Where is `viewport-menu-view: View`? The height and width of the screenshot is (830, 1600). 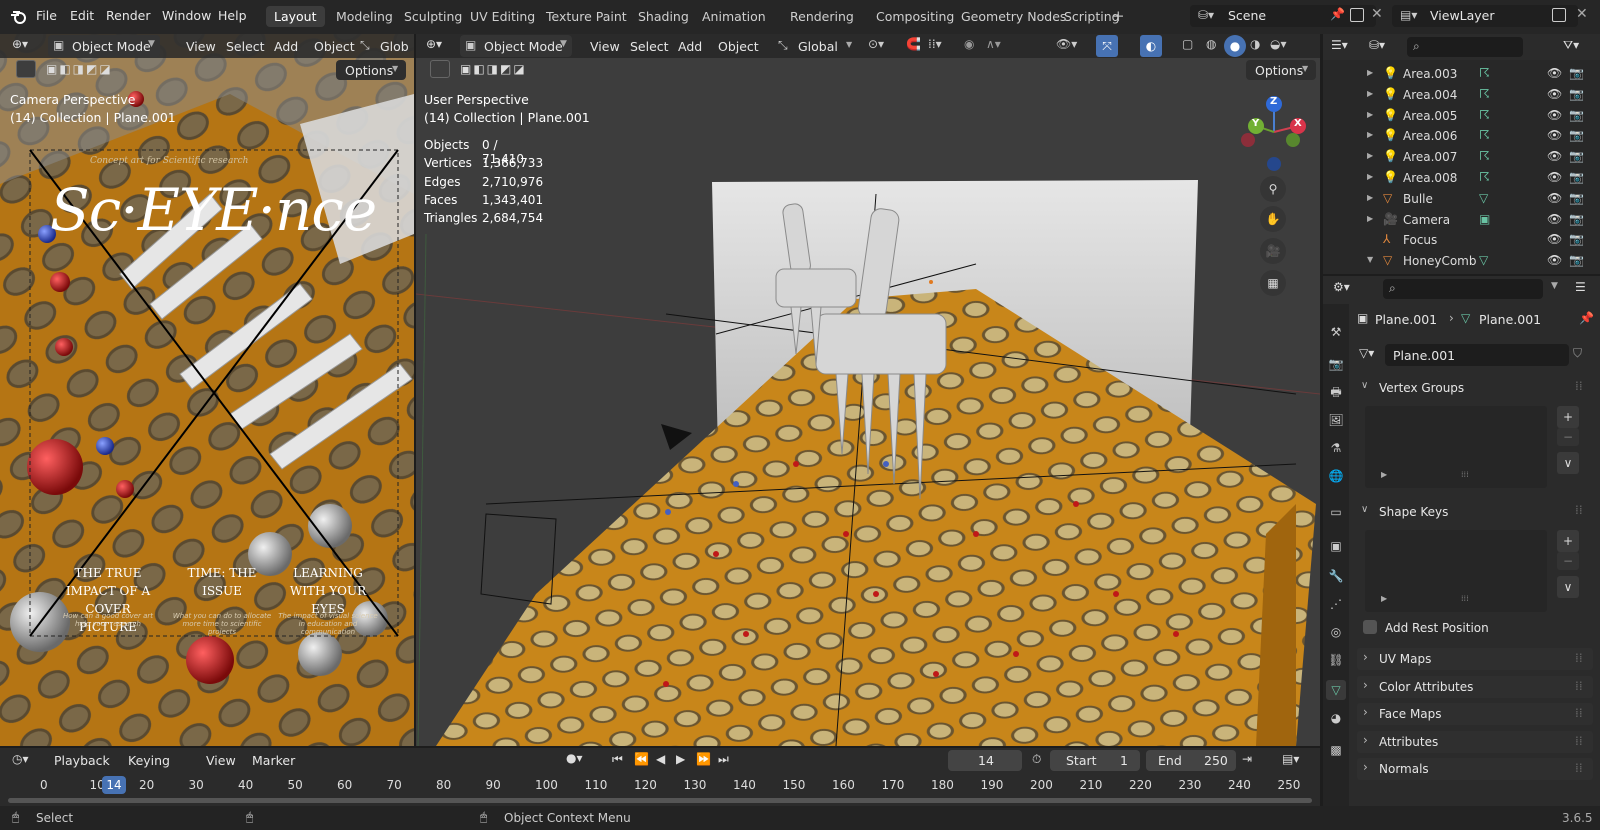 viewport-menu-view: View is located at coordinates (201, 46).